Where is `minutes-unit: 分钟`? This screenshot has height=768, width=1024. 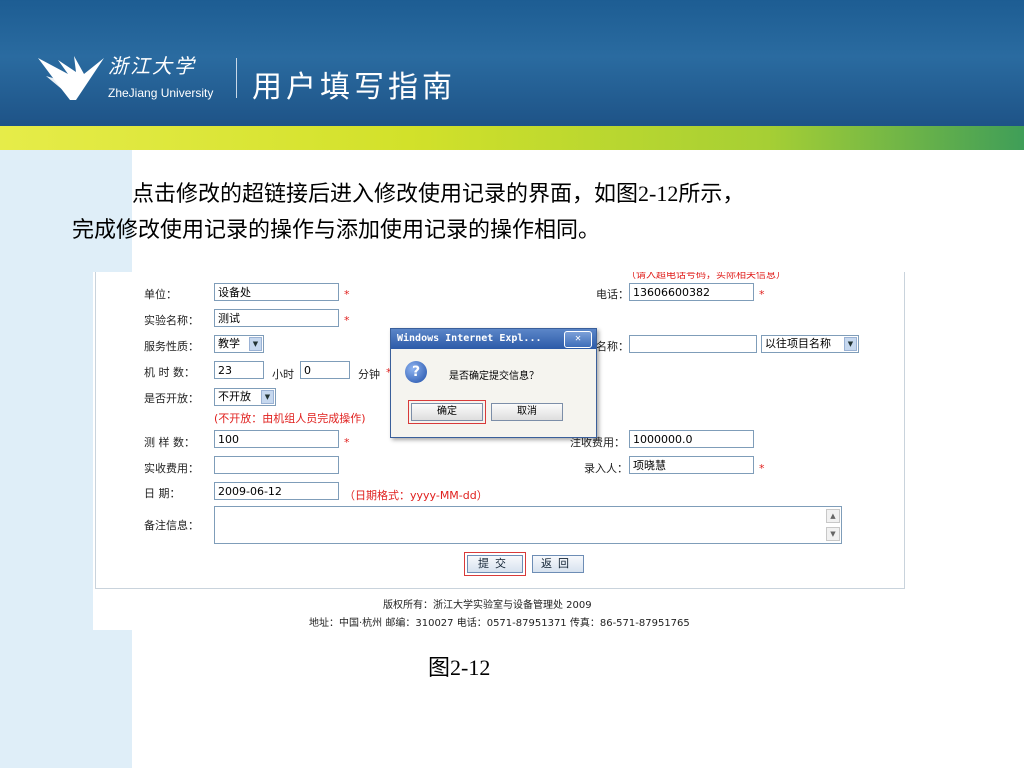 minutes-unit: 分钟 is located at coordinates (369, 374).